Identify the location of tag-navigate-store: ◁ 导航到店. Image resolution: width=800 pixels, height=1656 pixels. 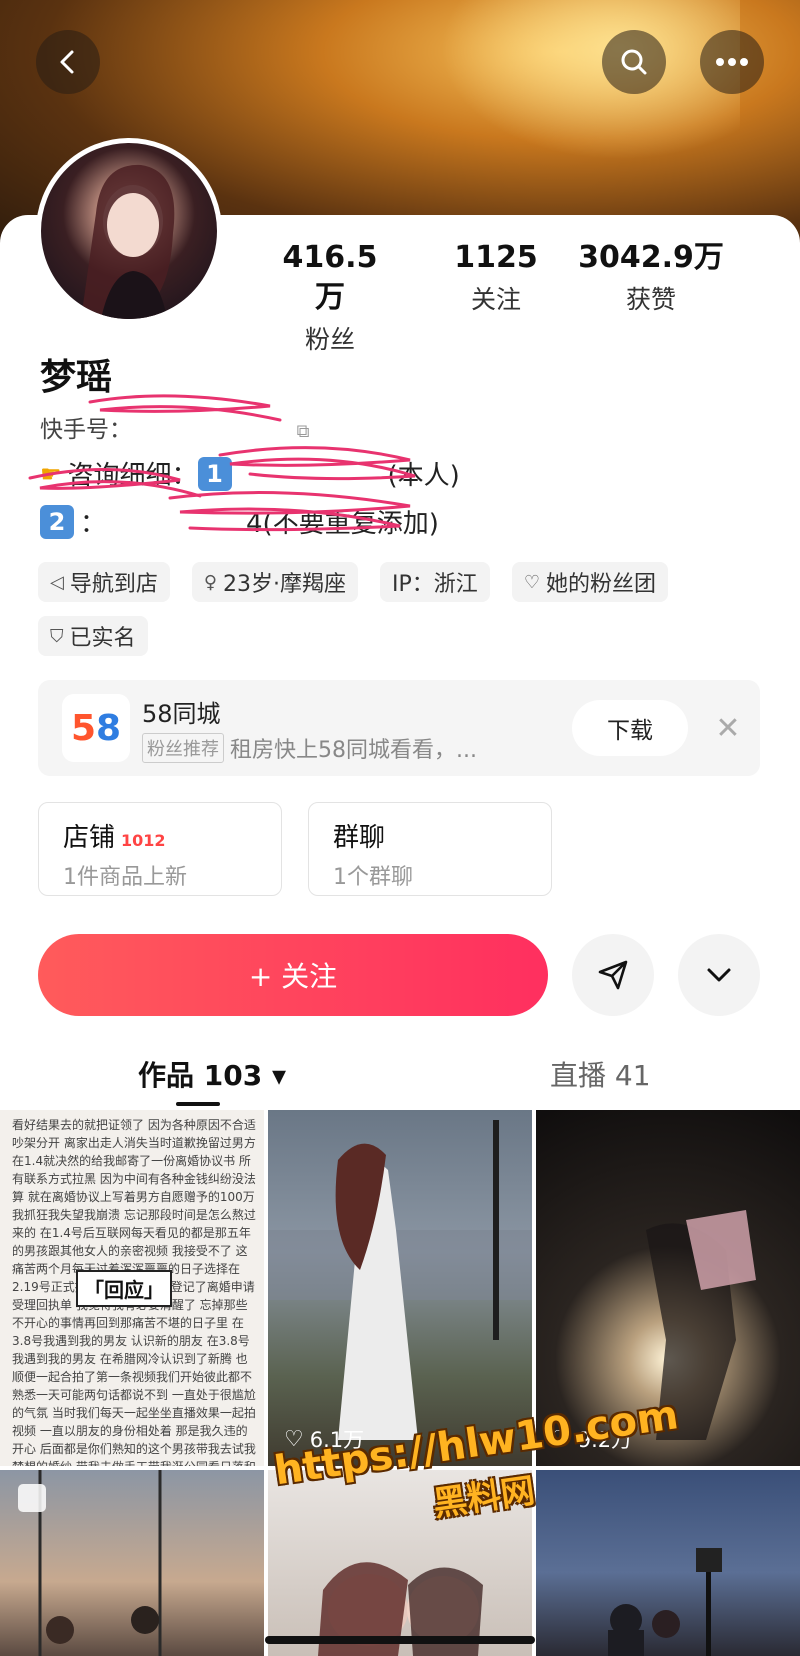
(104, 582).